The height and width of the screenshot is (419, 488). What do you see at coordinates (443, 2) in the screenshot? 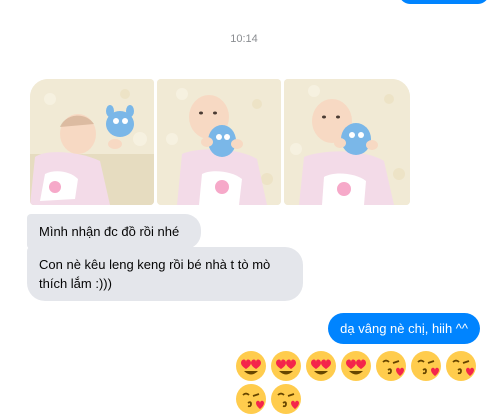
I see `previous-sent-message-bubble` at bounding box center [443, 2].